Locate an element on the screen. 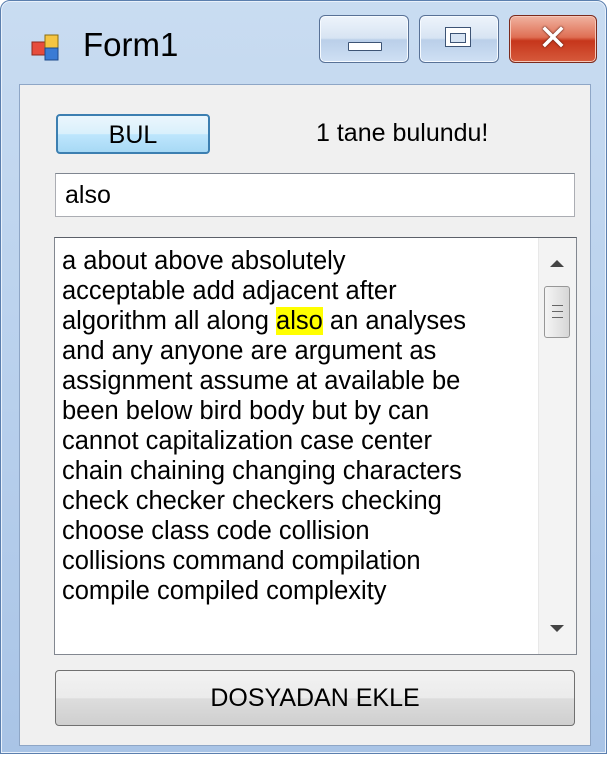  vertical-scrollbar is located at coordinates (557, 446).